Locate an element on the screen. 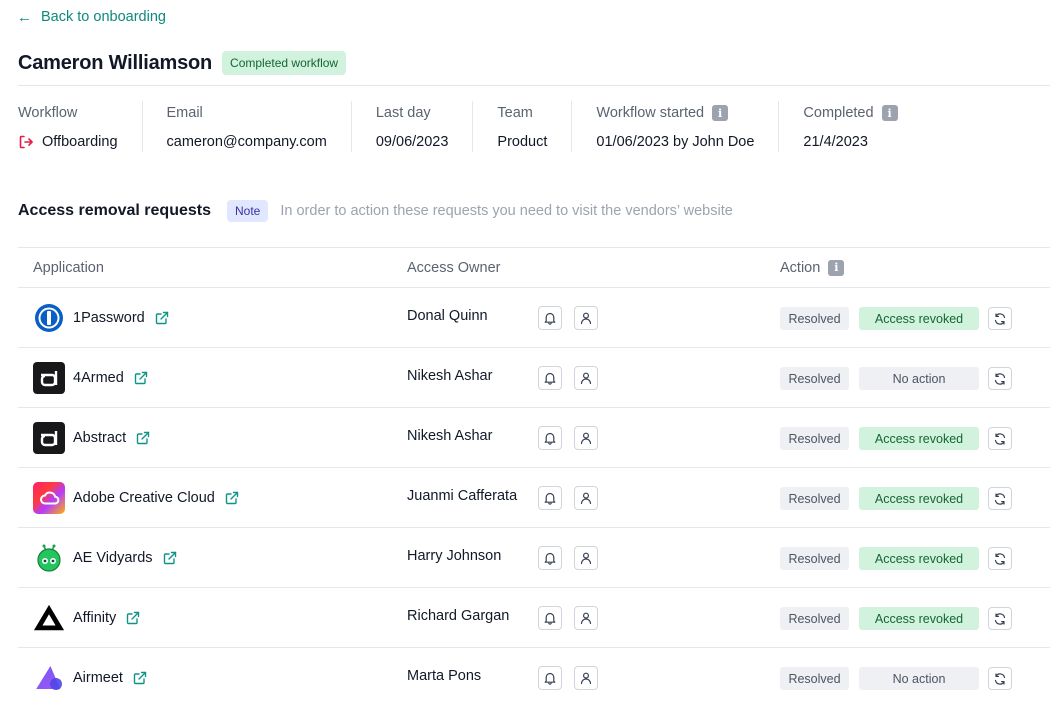 This screenshot has height=707, width=1050. application-cell: Airmeet is located at coordinates (90, 678).